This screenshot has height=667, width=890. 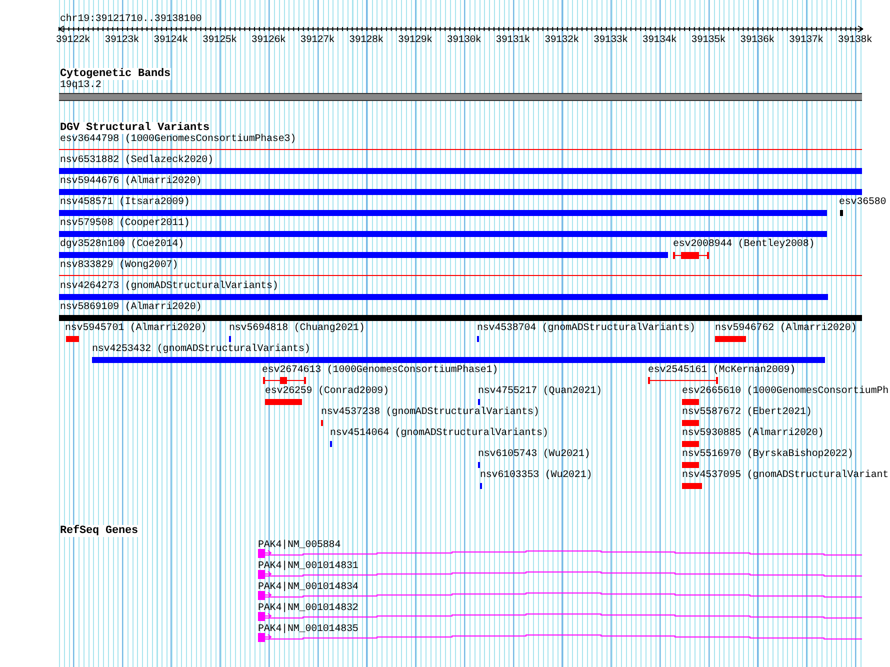 What do you see at coordinates (317, 40) in the screenshot?
I see `tick-label: 39127k` at bounding box center [317, 40].